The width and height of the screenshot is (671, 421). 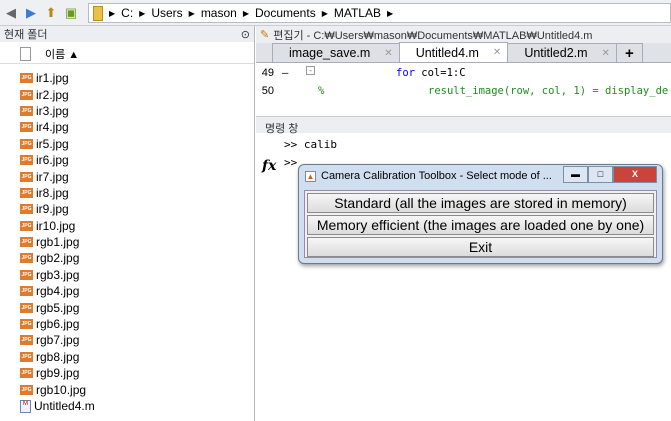 I want to click on path-segment: C:, so click(x=127, y=13).